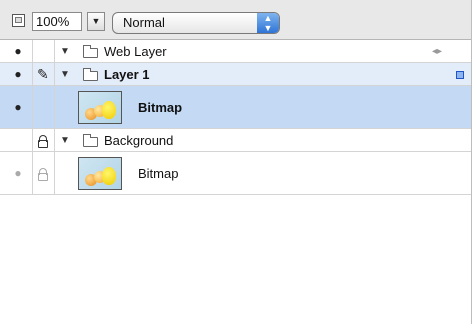 Image resolution: width=472 pixels, height=324 pixels. What do you see at coordinates (127, 74) in the screenshot?
I see `layer-name: Layer 1` at bounding box center [127, 74].